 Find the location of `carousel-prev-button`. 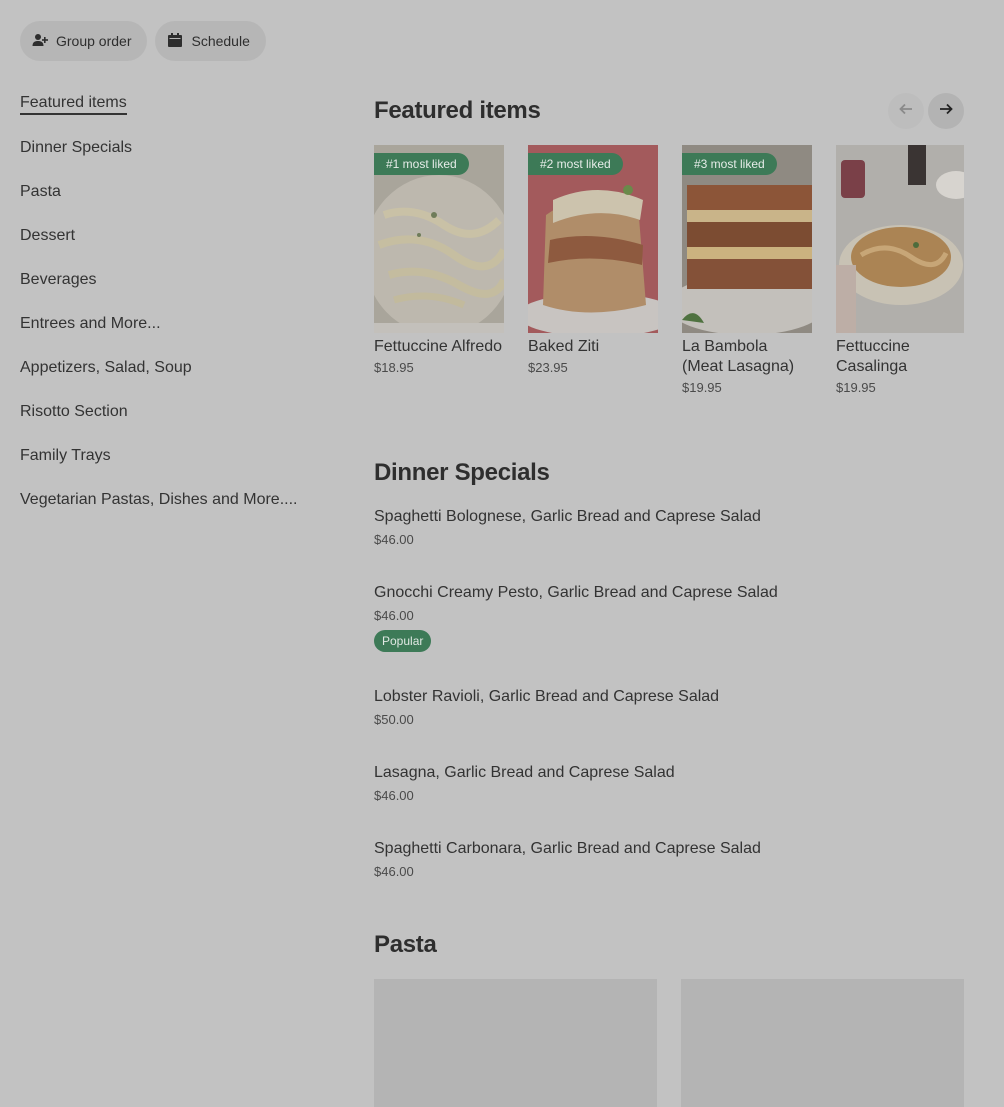

carousel-prev-button is located at coordinates (906, 111).